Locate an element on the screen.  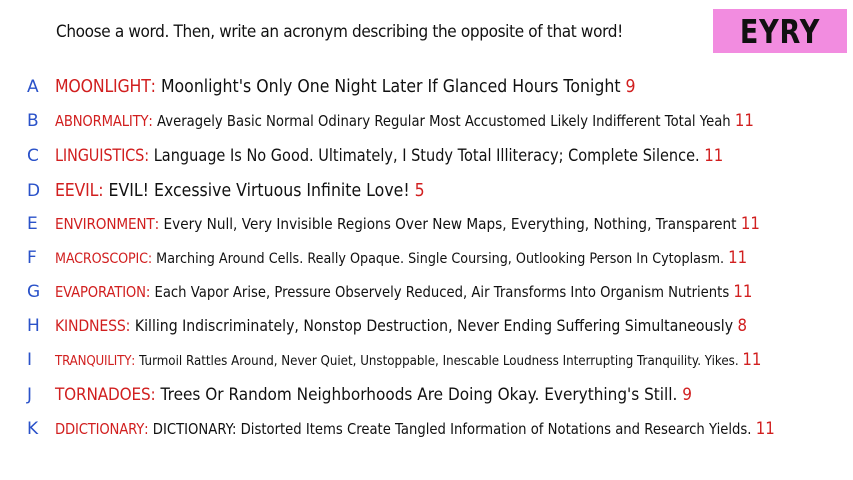
entry-letter: B is located at coordinates (33, 121).